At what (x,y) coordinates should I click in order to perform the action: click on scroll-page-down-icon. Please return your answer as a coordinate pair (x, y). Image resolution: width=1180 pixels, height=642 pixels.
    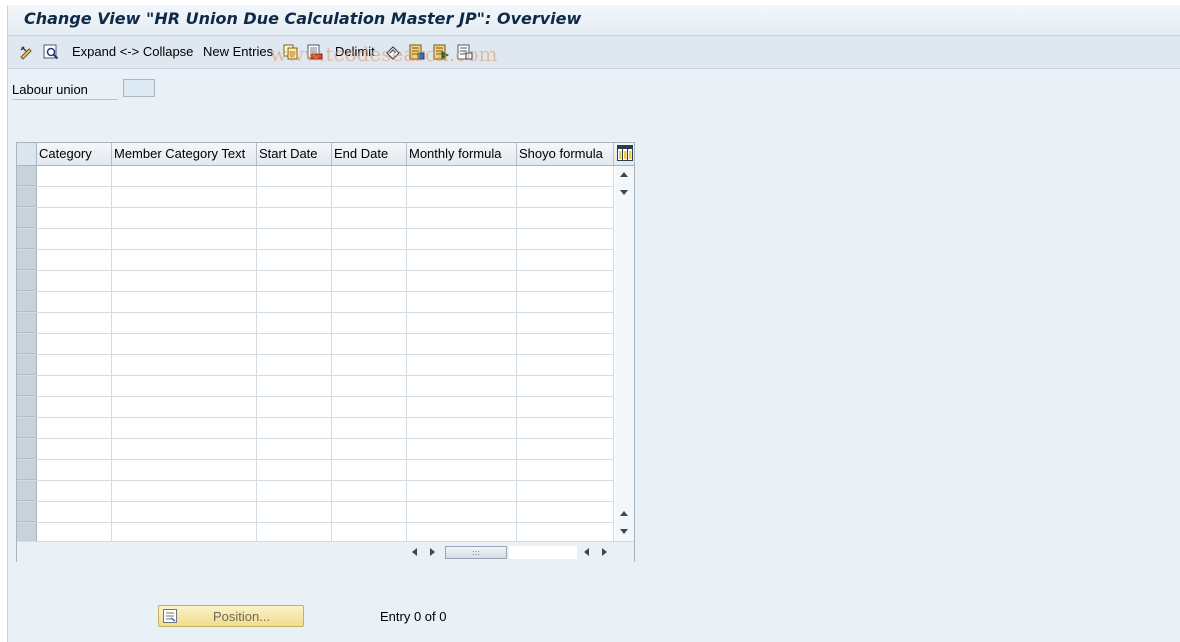
    Looking at the image, I should click on (624, 192).